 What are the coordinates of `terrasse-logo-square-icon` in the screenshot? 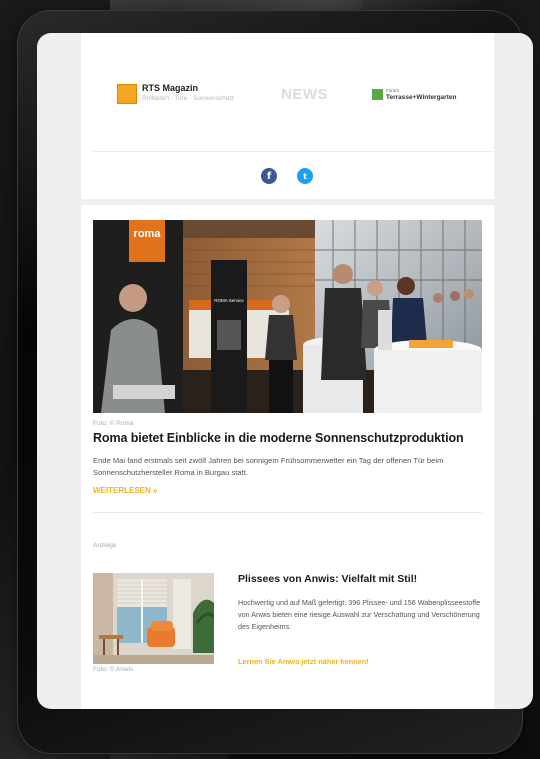 It's located at (377, 94).